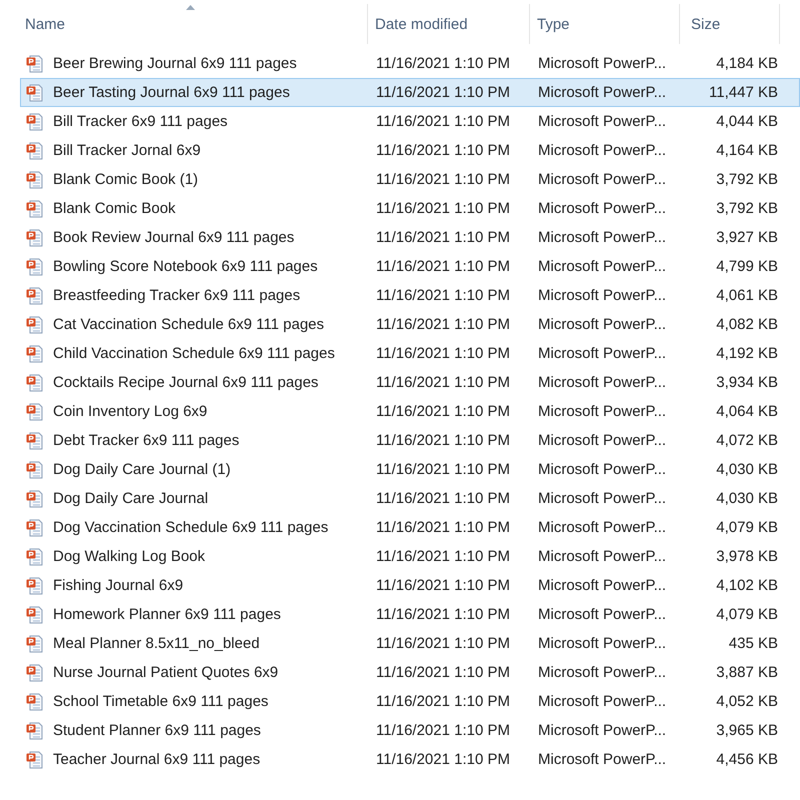  What do you see at coordinates (410, 701) in the screenshot?
I see `file-row: School Timetable 6x9 111 pages 11/16/2021 1:10 PM Microsoft PowerP... 4,052 KB` at bounding box center [410, 701].